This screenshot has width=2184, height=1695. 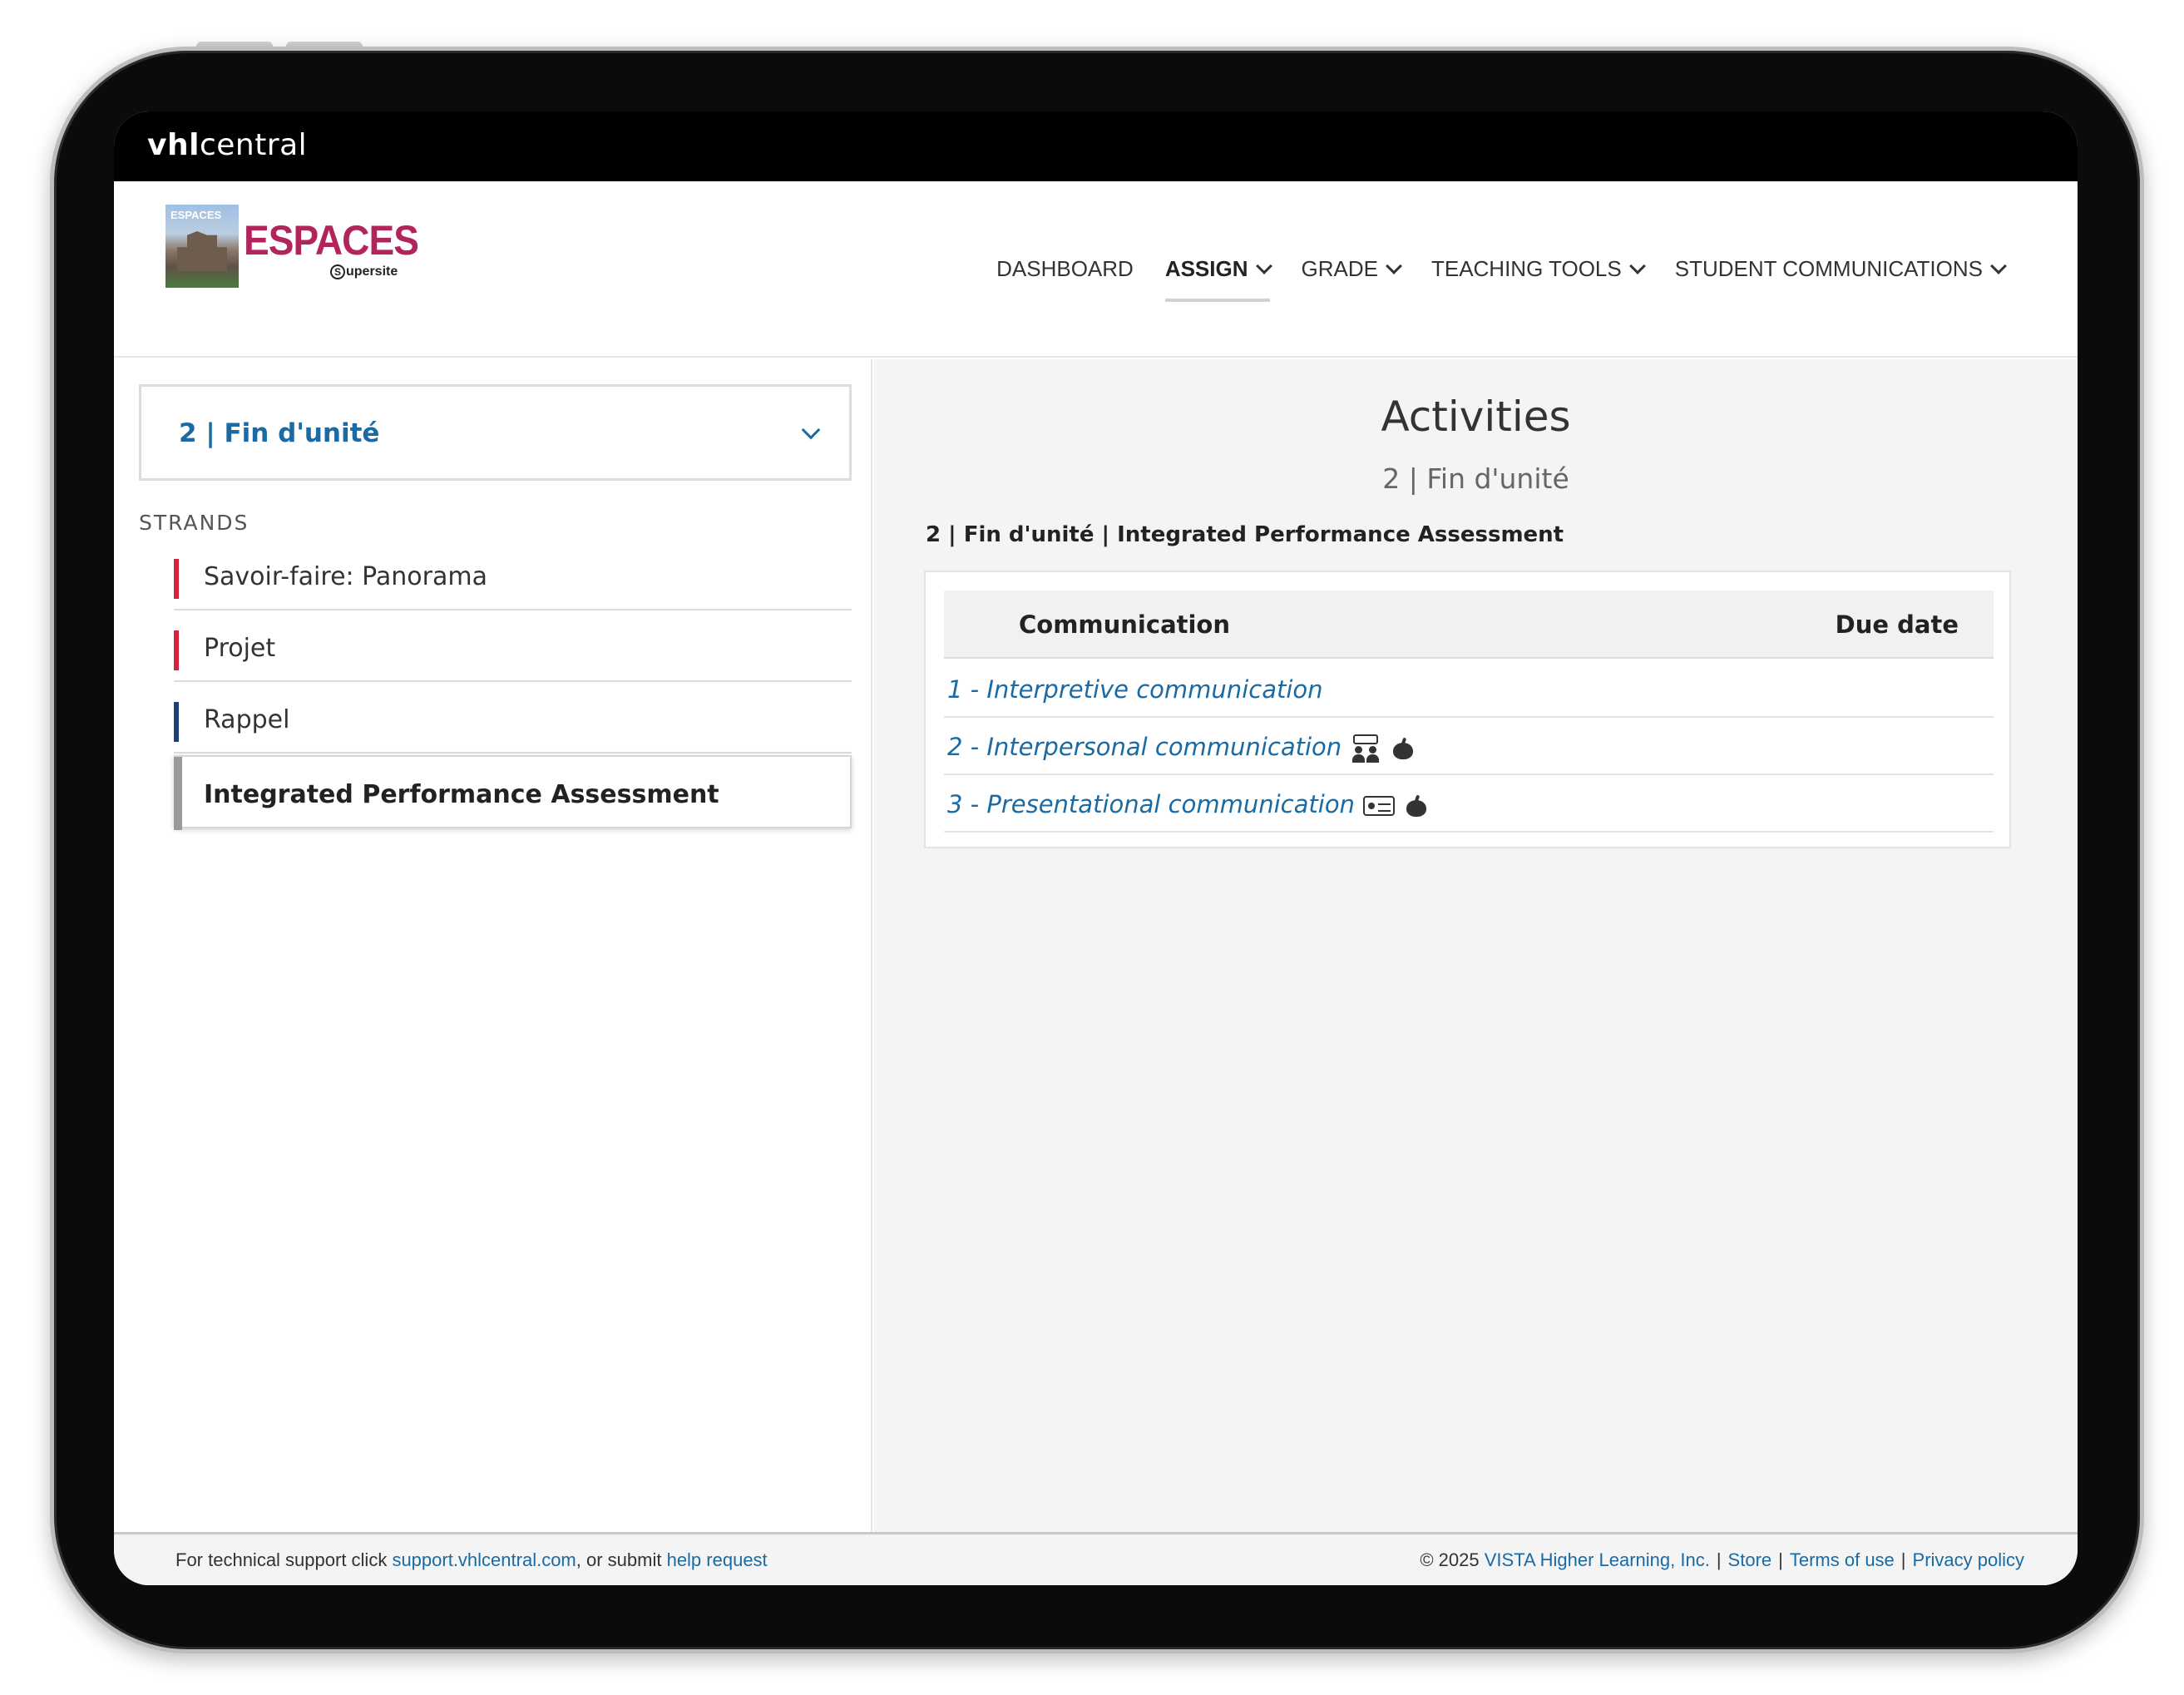 I want to click on terms-link: Terms of use, so click(x=1842, y=1559).